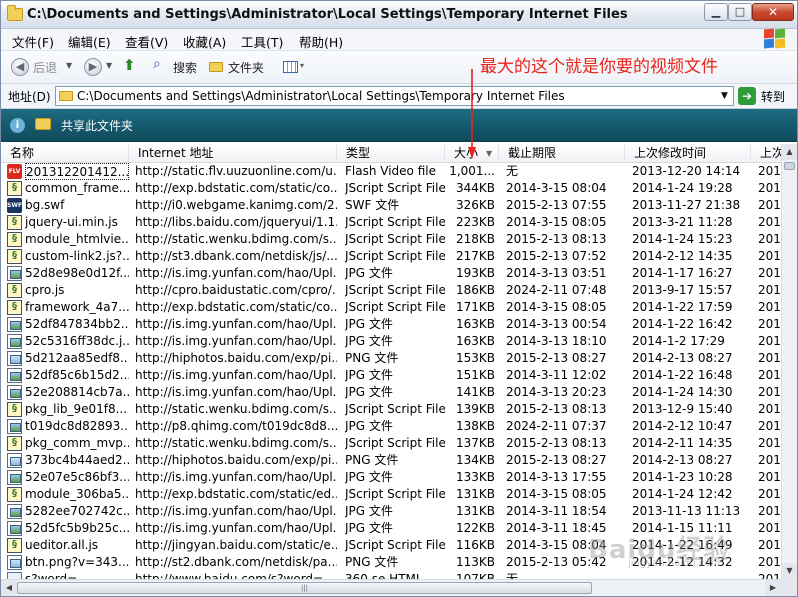 The image size is (798, 597). What do you see at coordinates (475, 562) in the screenshot?
I see `file-size: 113KB` at bounding box center [475, 562].